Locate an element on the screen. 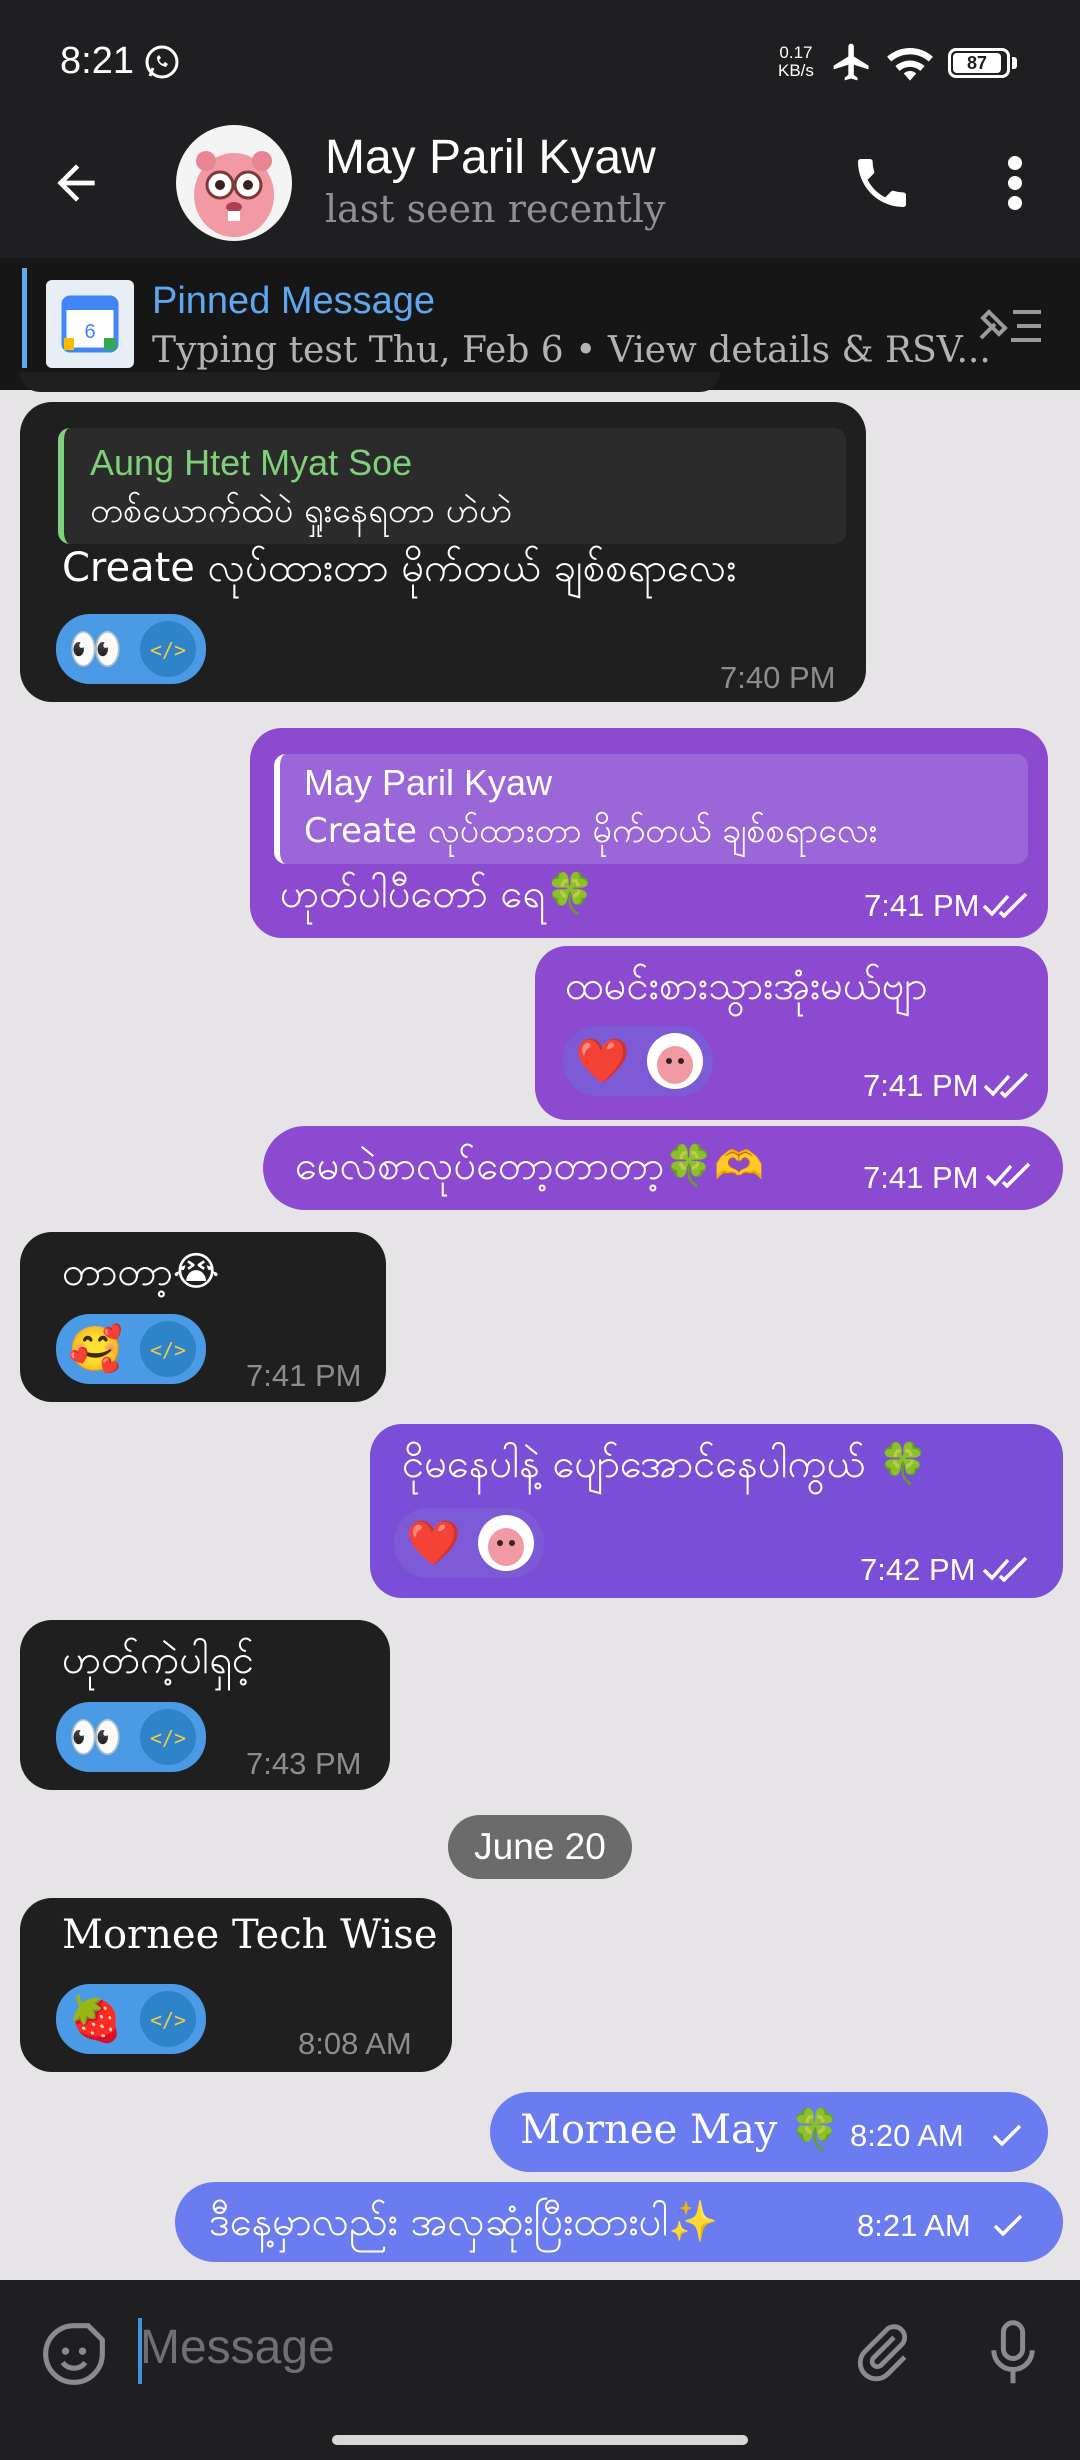 This screenshot has width=1080, height=2460. date-separator: June 20 is located at coordinates (540, 1847).